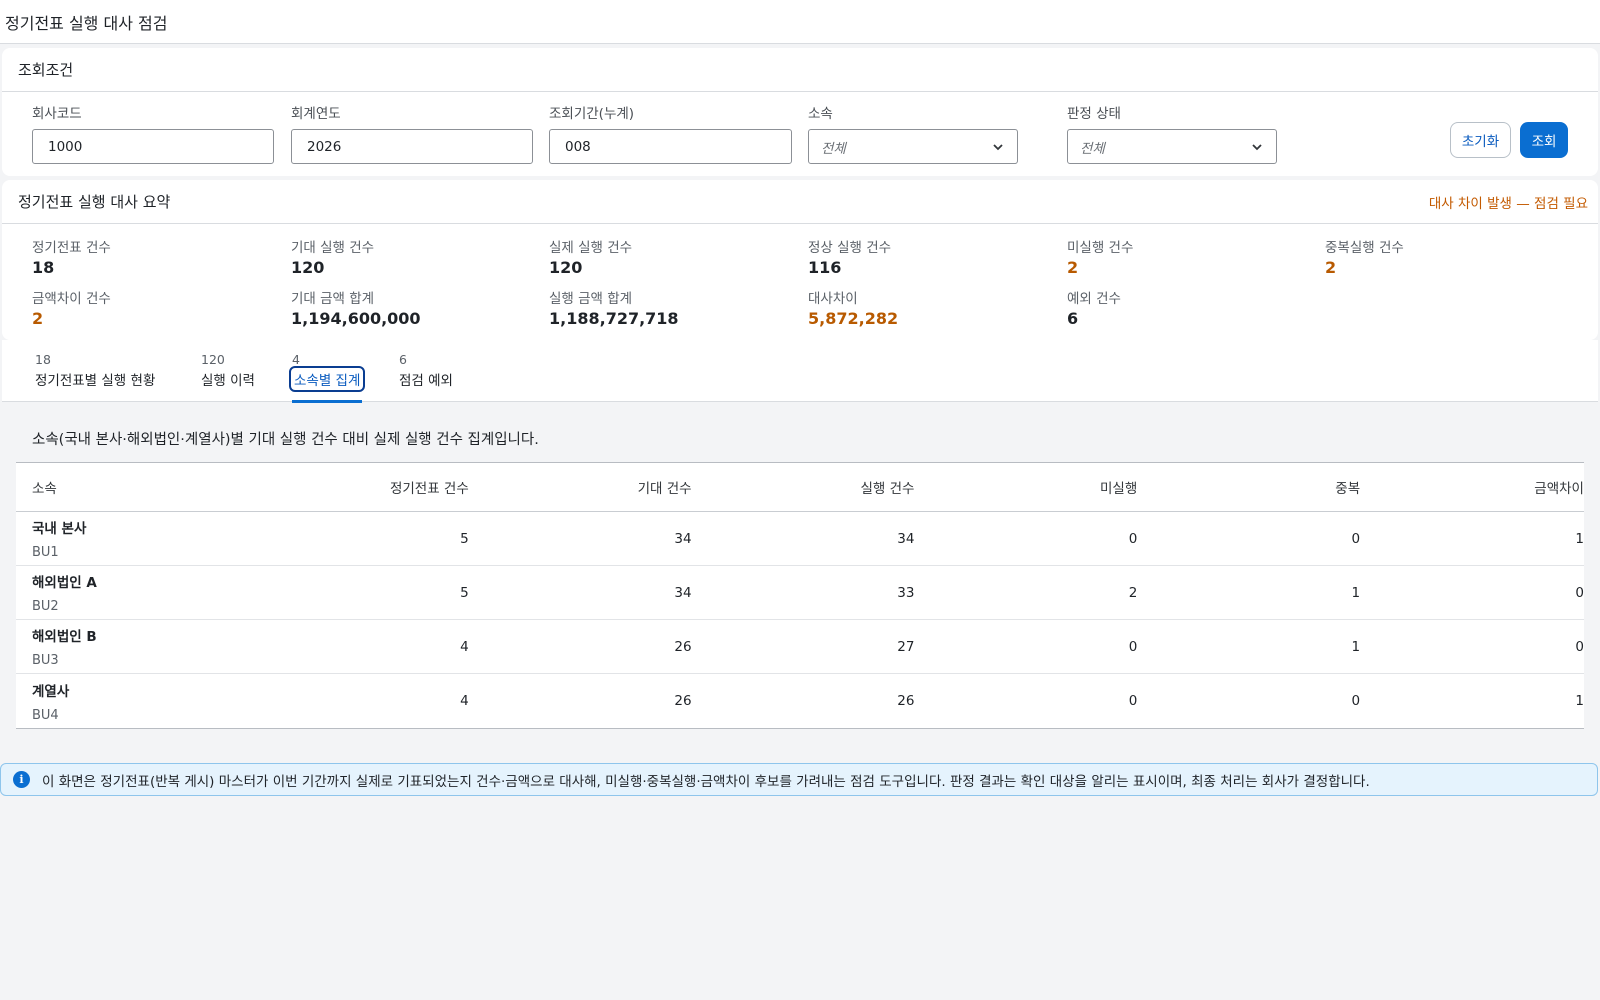 This screenshot has height=1000, width=1600. I want to click on tab-count: 6, so click(403, 359).